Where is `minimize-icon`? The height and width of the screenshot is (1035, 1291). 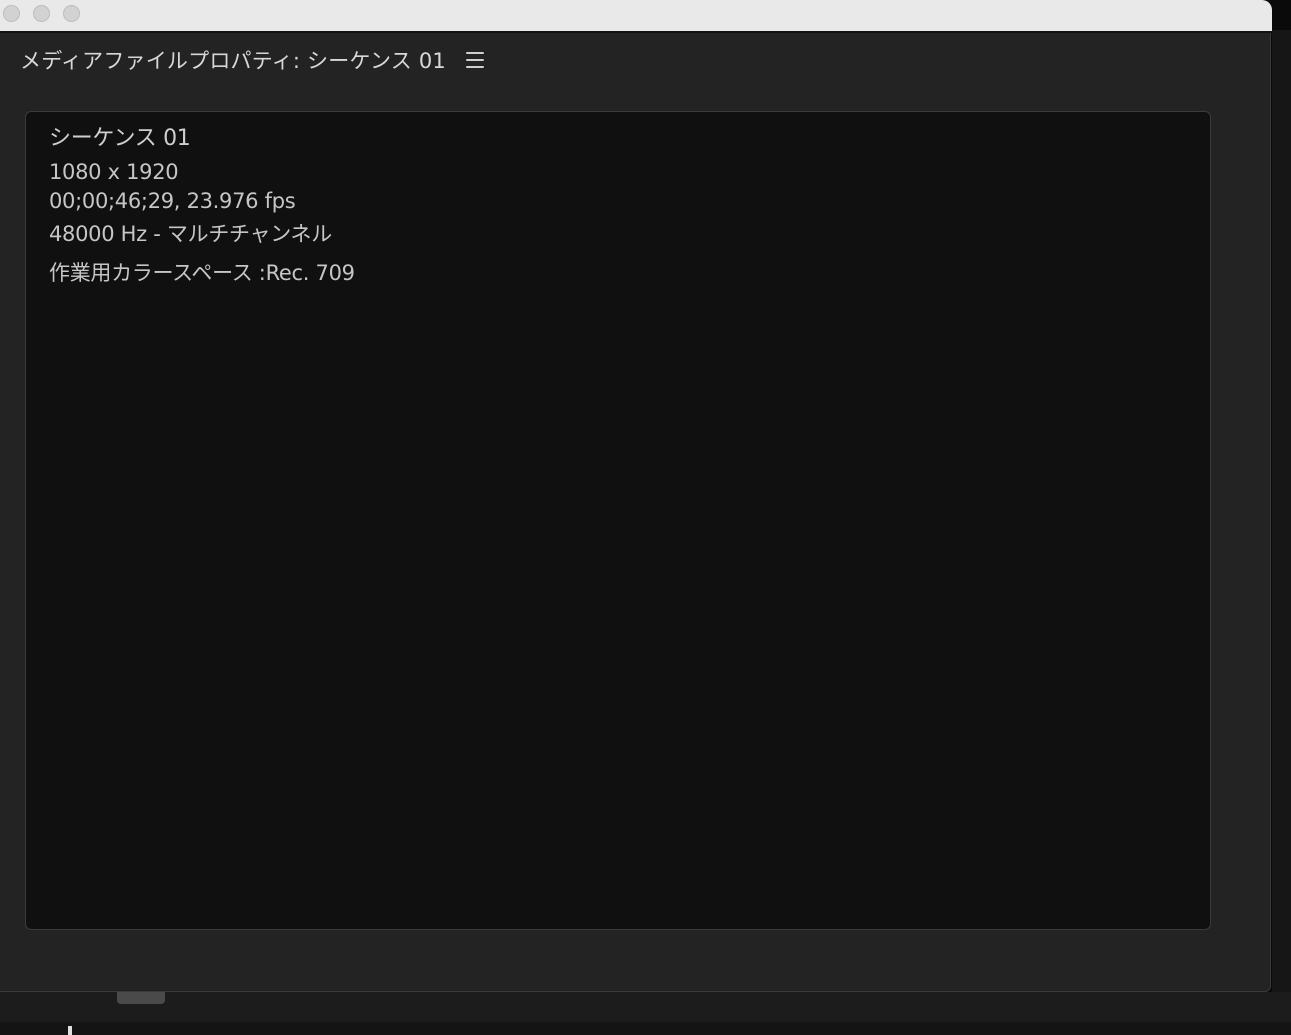
minimize-icon is located at coordinates (41, 13).